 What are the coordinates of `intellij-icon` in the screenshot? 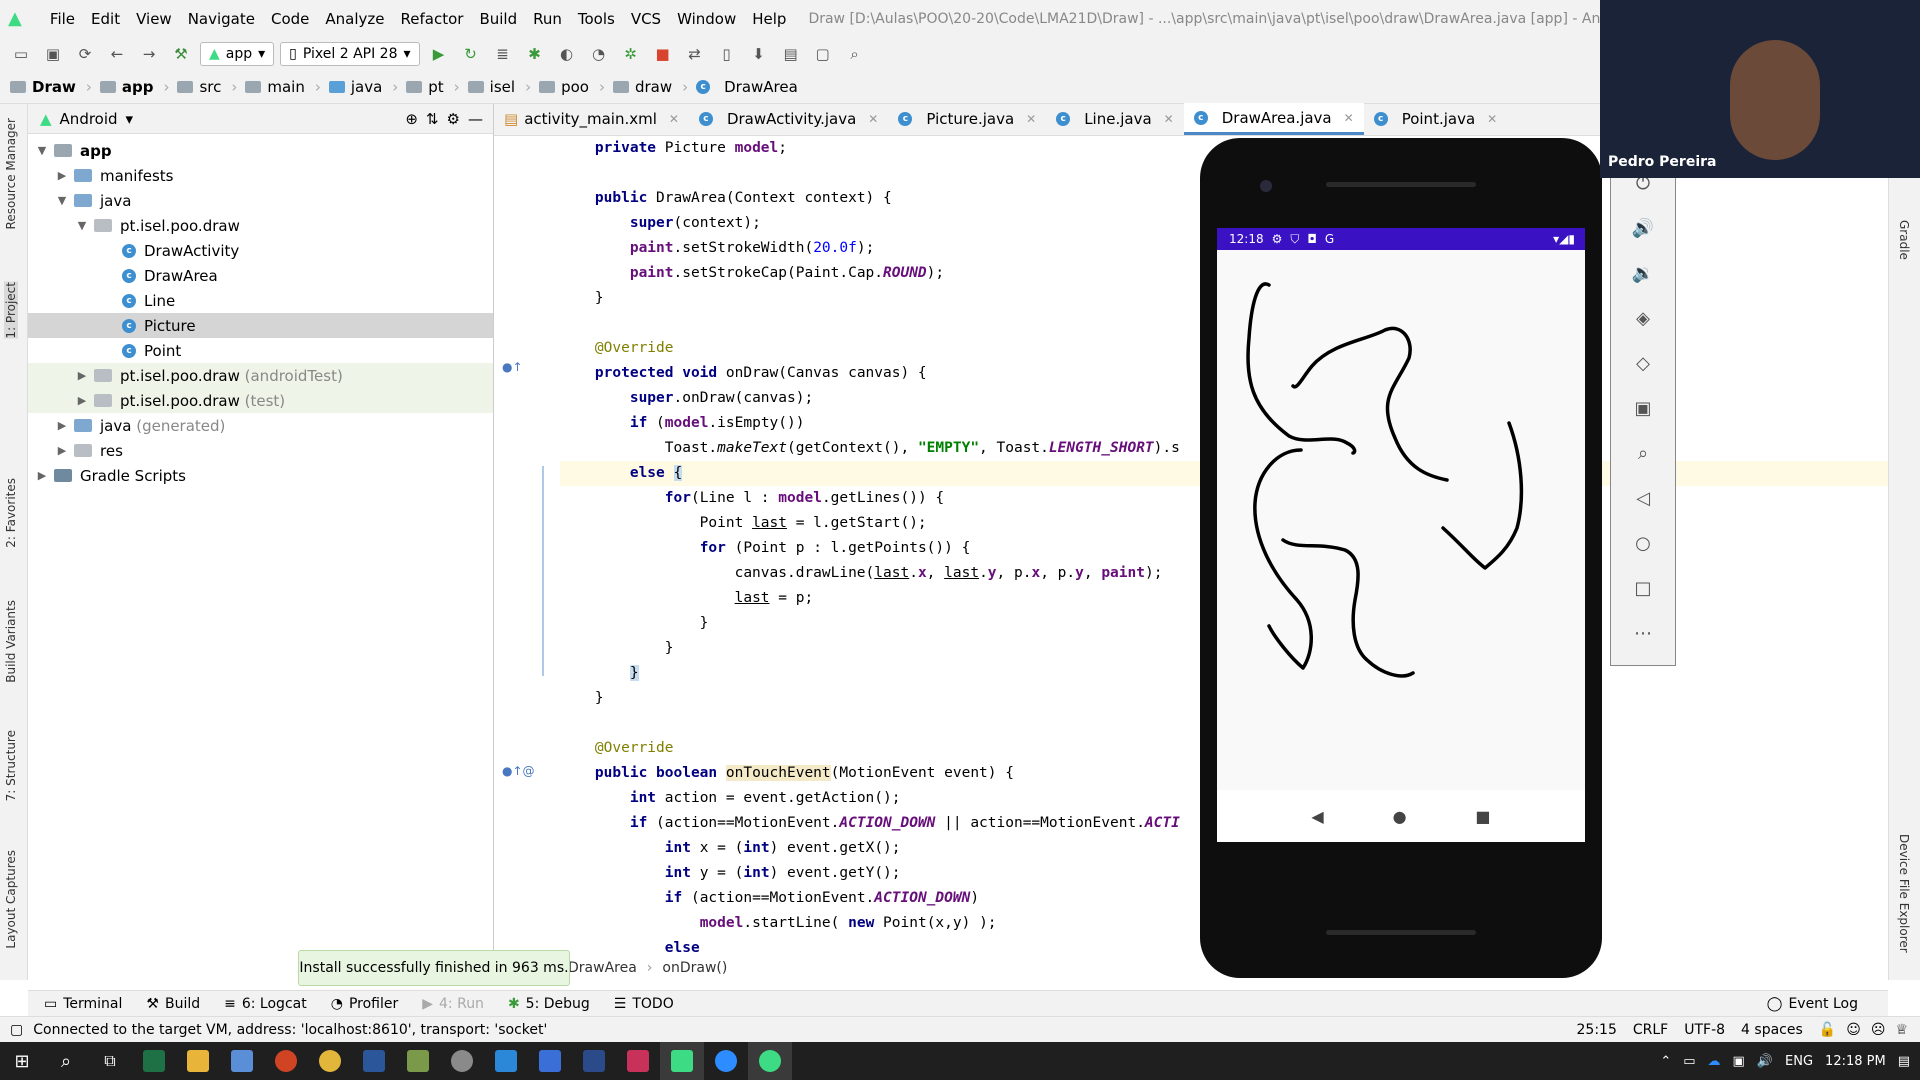 It's located at (638, 1061).